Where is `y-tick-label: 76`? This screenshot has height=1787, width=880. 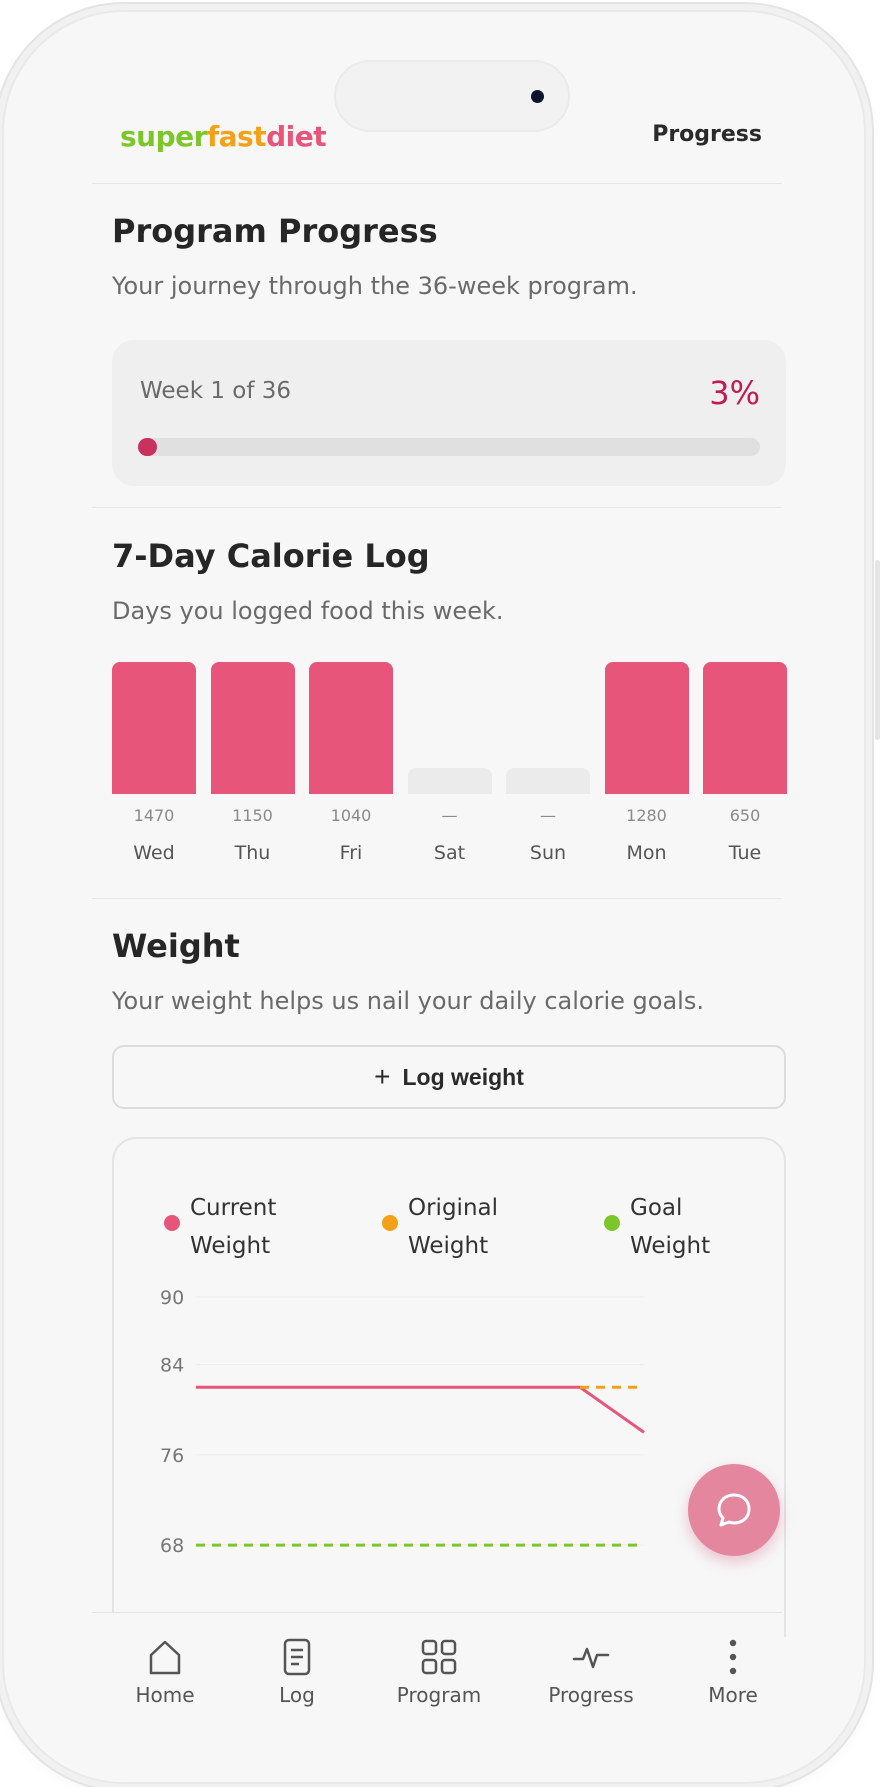 y-tick-label: 76 is located at coordinates (172, 1456).